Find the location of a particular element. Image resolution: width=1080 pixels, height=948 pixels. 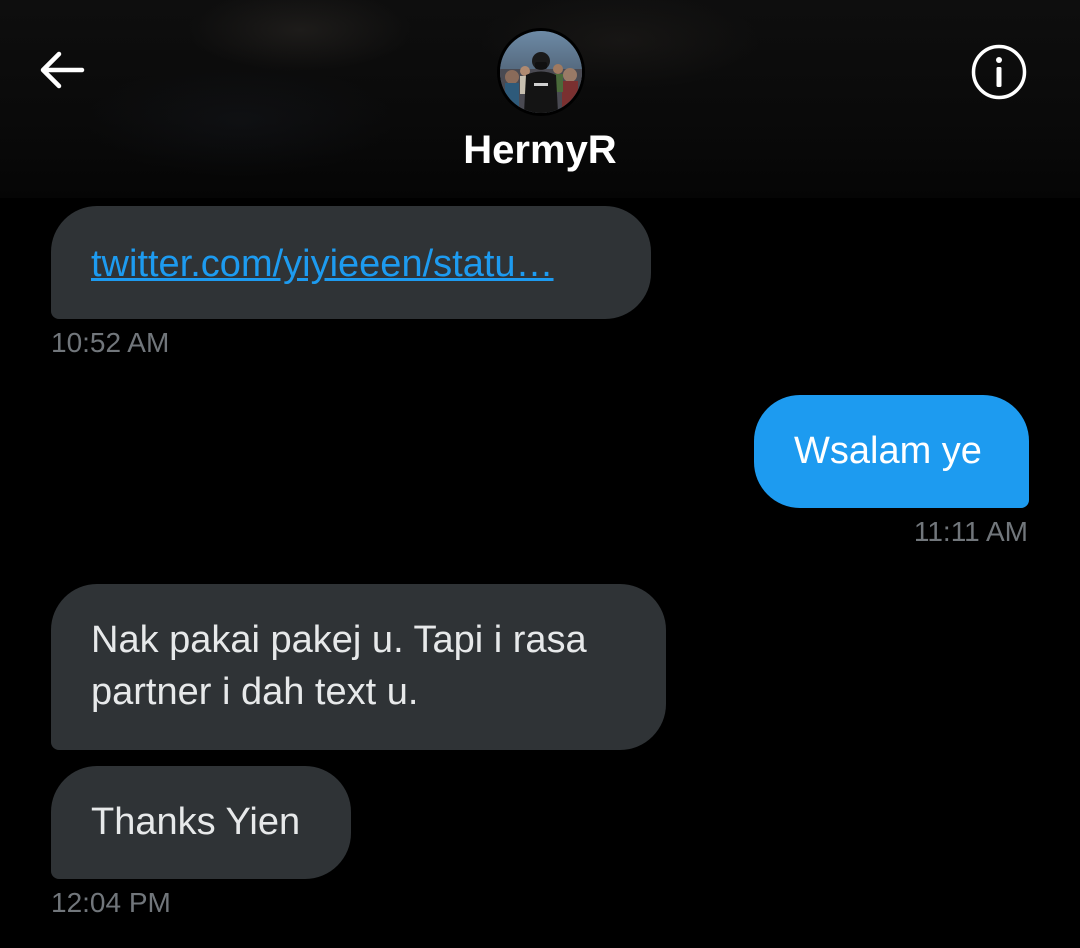

arrow-left-icon is located at coordinates (62, 72).